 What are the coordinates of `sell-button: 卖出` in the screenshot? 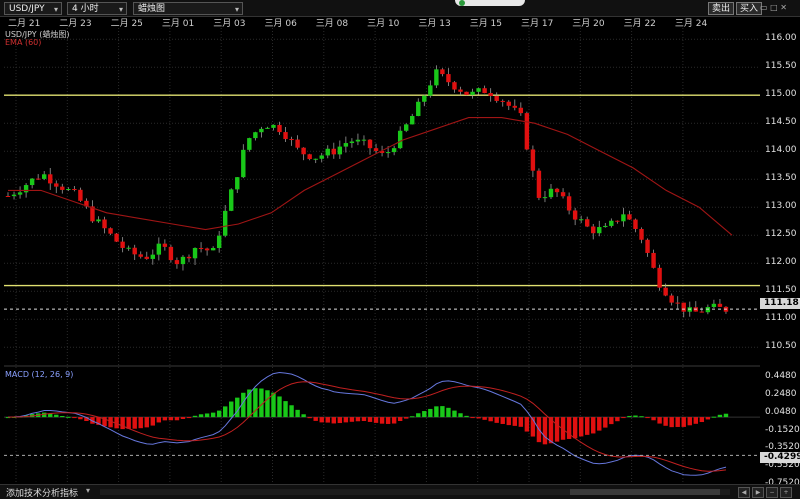 It's located at (721, 8).